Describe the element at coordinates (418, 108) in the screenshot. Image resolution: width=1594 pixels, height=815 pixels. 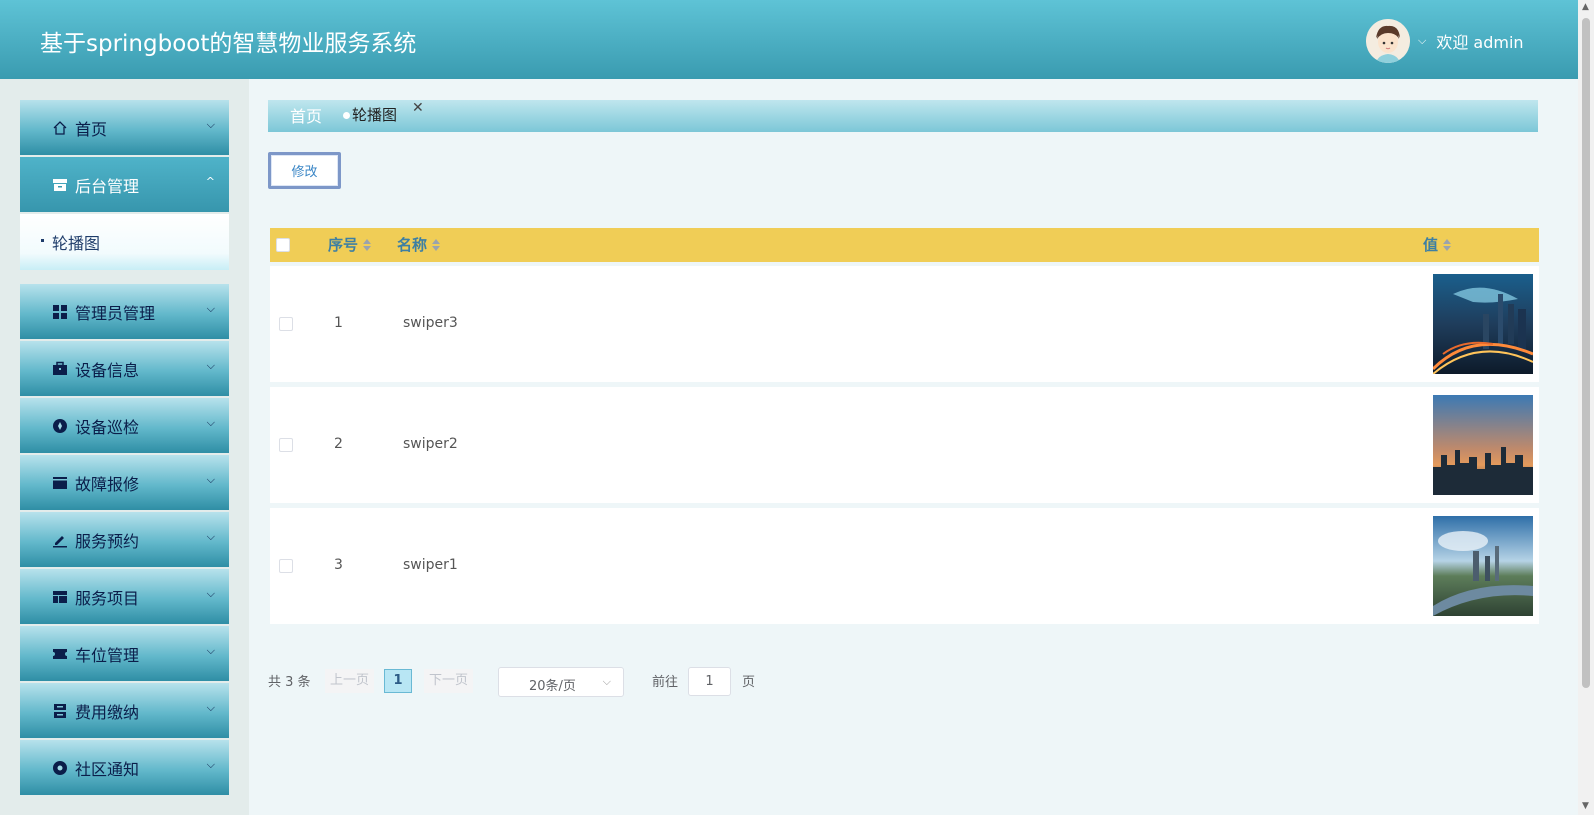
I see `close-icon: ✕` at that location.